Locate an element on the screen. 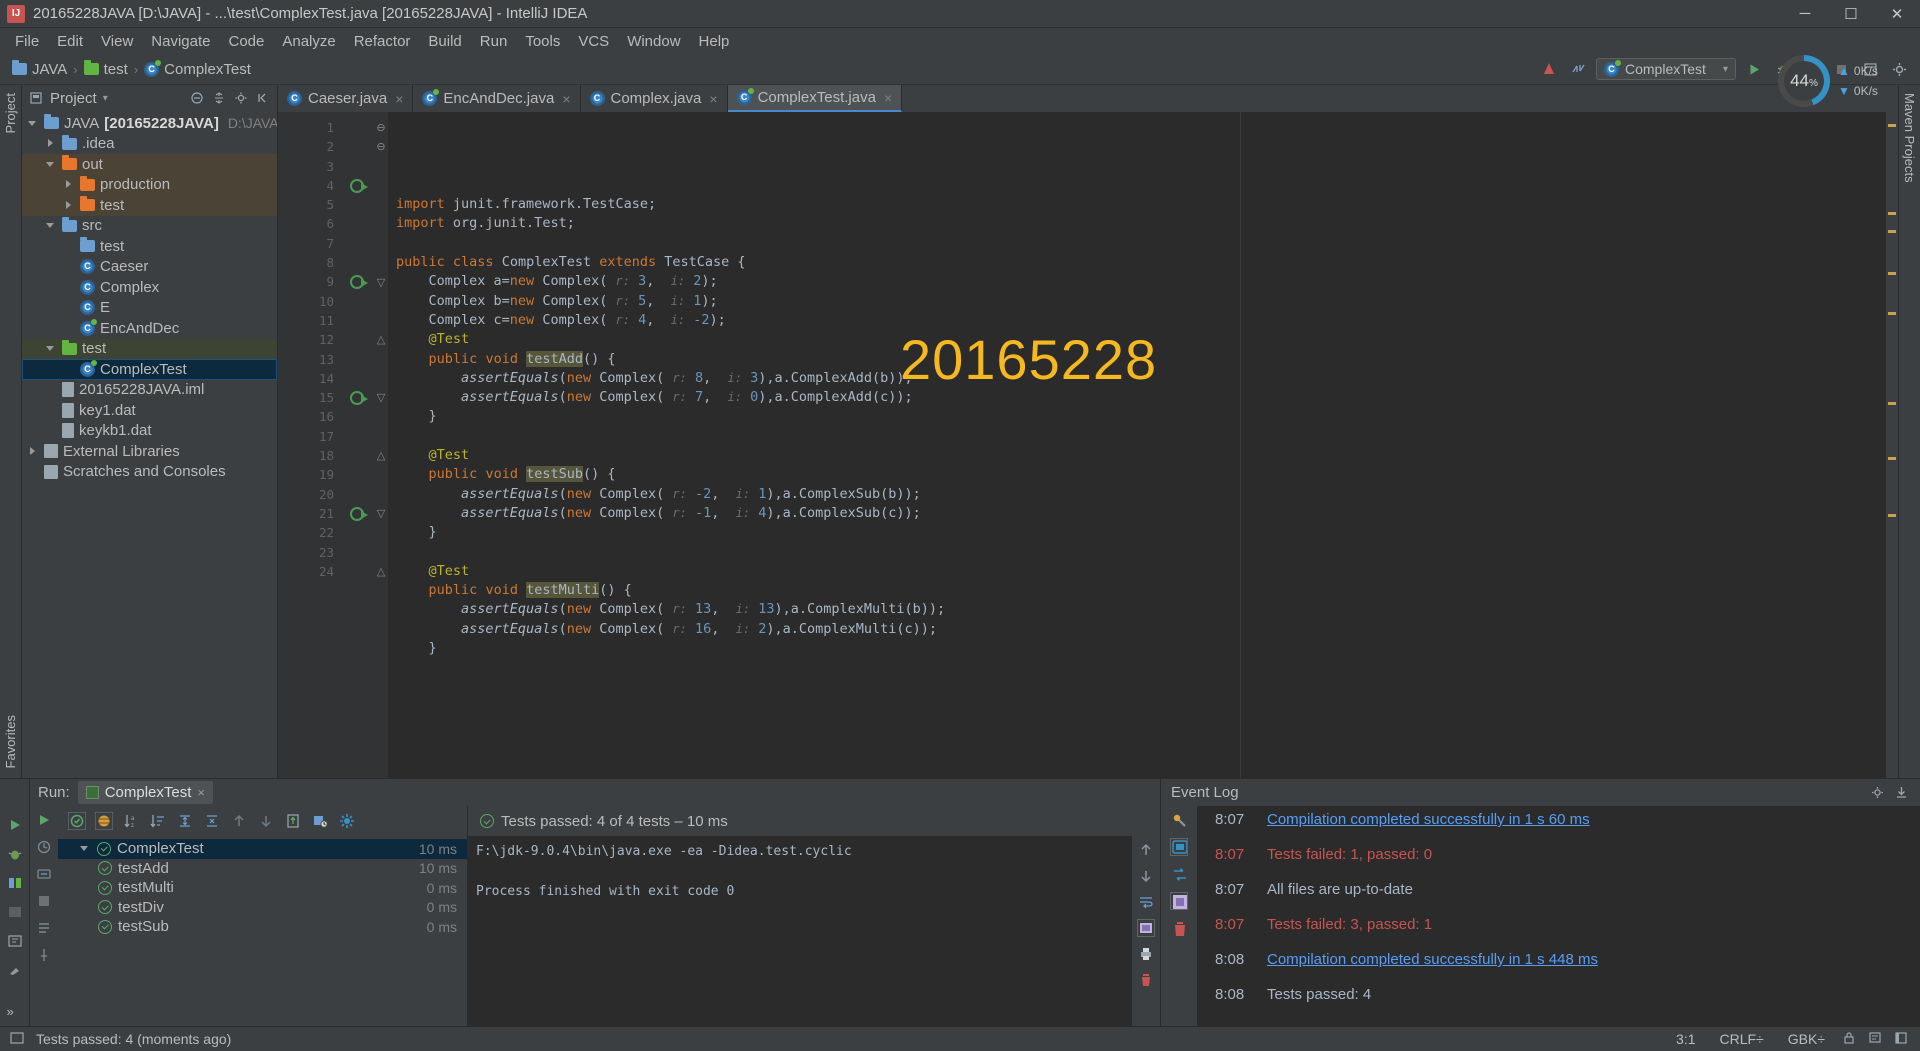 Image resolution: width=1920 pixels, height=1051 pixels. test-tree-item-complextest: ComplexTest 10 ms is located at coordinates (262, 849).